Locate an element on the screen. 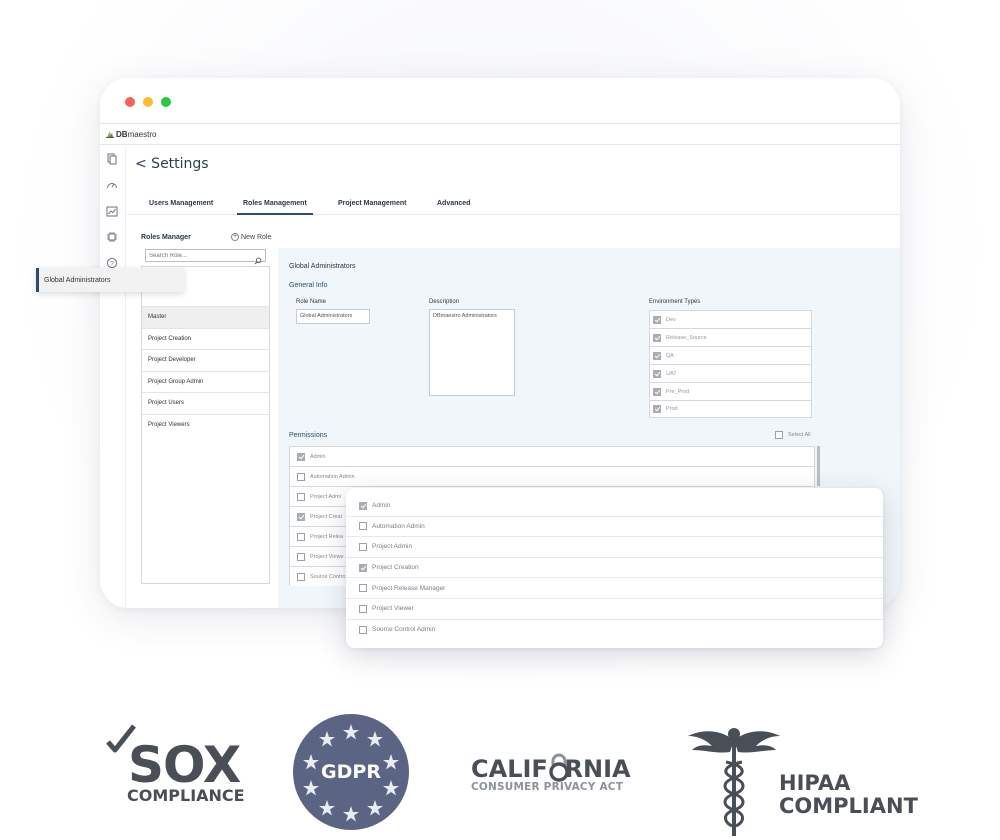  plus-circle-icon: + is located at coordinates (235, 237).